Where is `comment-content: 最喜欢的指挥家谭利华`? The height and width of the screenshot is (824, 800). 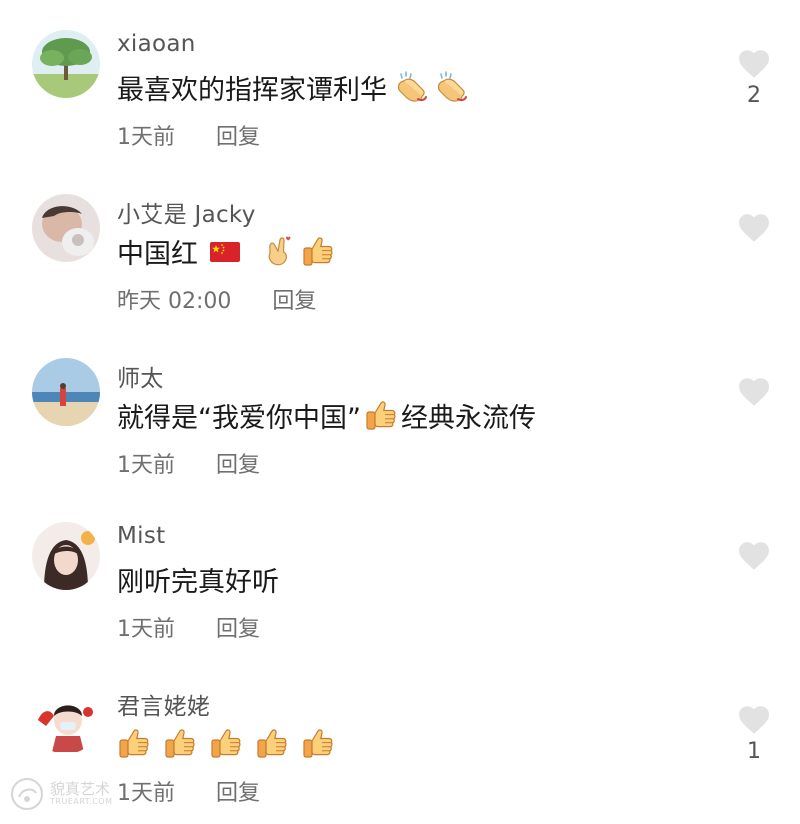
comment-content: 最喜欢的指挥家谭利华 is located at coordinates (294, 87).